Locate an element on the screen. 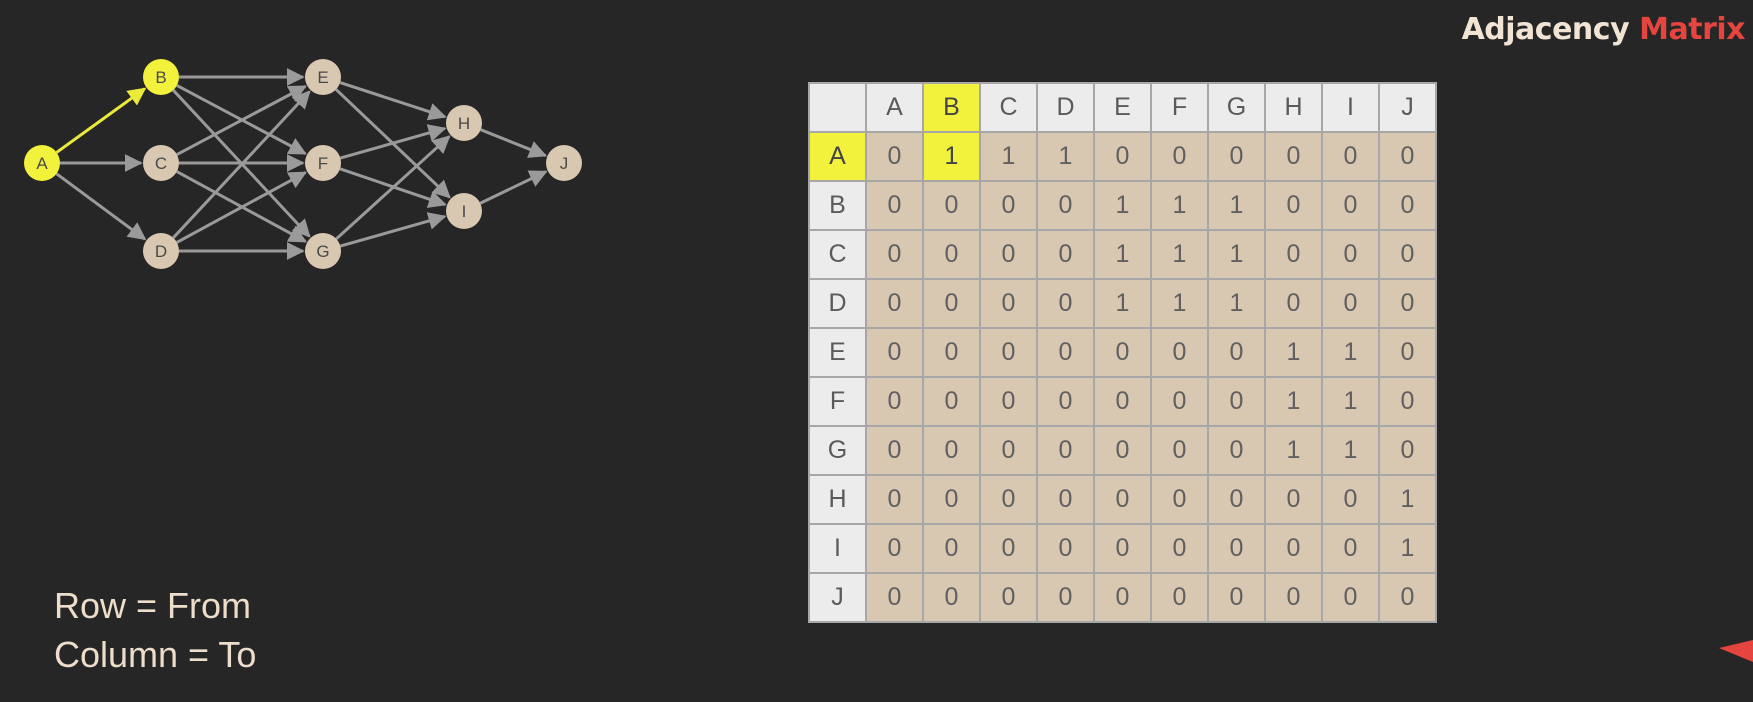 The height and width of the screenshot is (702, 1753). matrix-cell-f-g: 0 is located at coordinates (1236, 401).